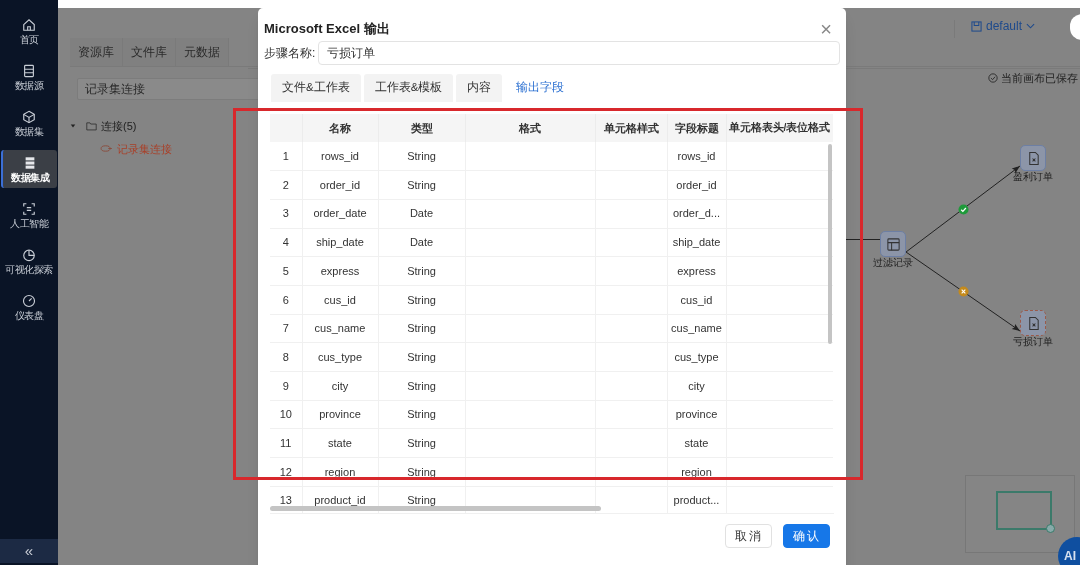 This screenshot has width=1080, height=565. Describe the element at coordinates (806, 536) in the screenshot. I see `confirm-button: 确认` at that location.